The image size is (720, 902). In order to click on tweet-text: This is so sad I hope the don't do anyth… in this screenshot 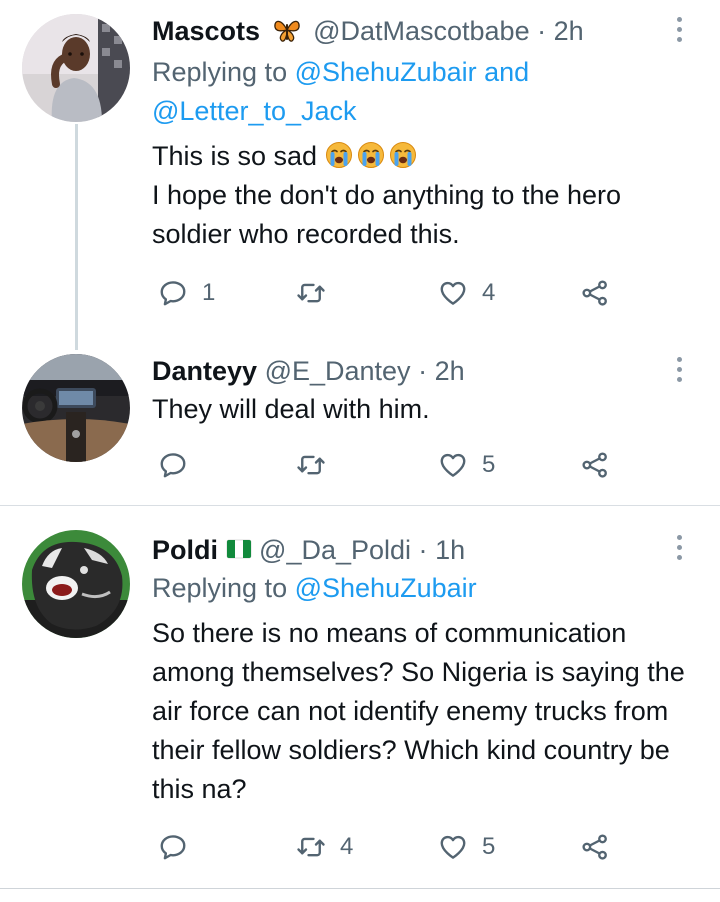, I will do `click(422, 195)`.